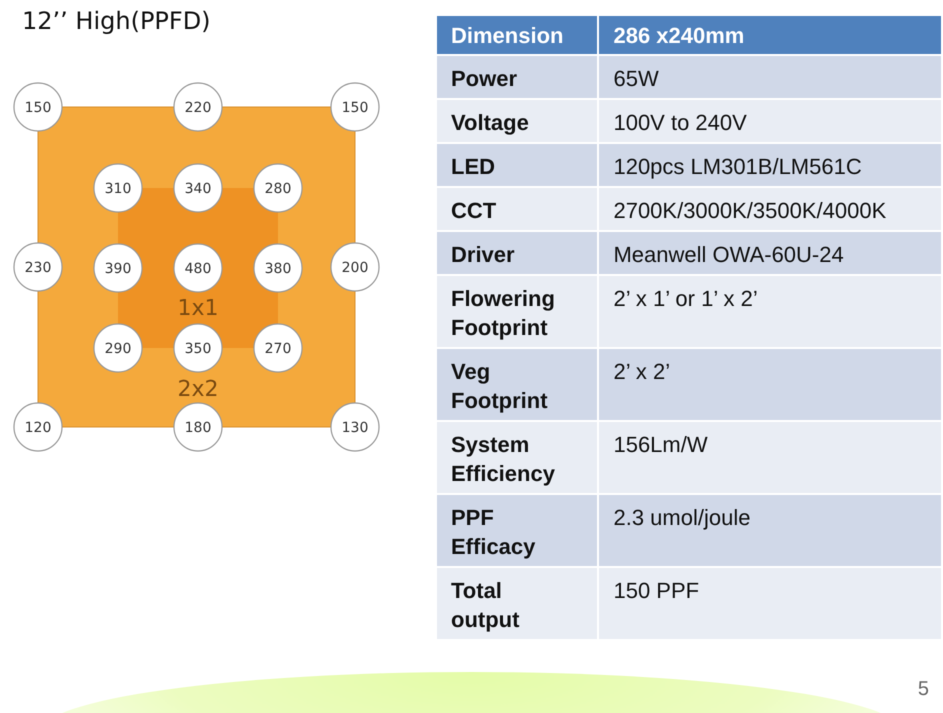 This screenshot has height=713, width=943. I want to click on table-cell: 156Lm/W, so click(770, 457).